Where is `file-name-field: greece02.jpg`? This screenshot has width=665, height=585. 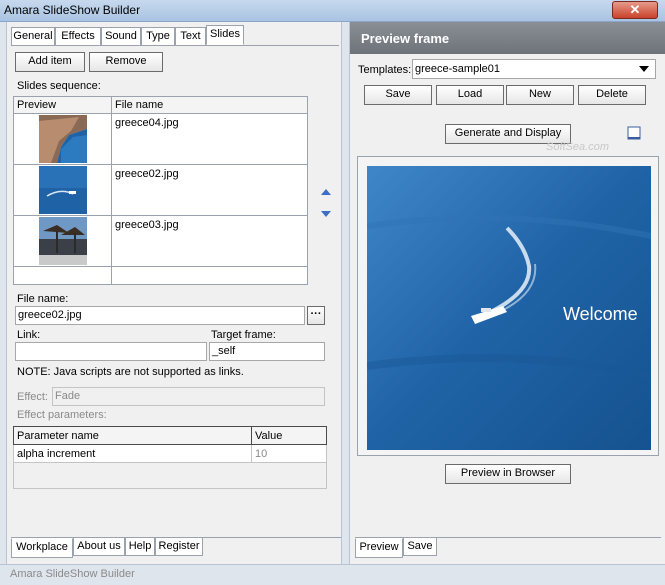 file-name-field: greece02.jpg is located at coordinates (160, 315).